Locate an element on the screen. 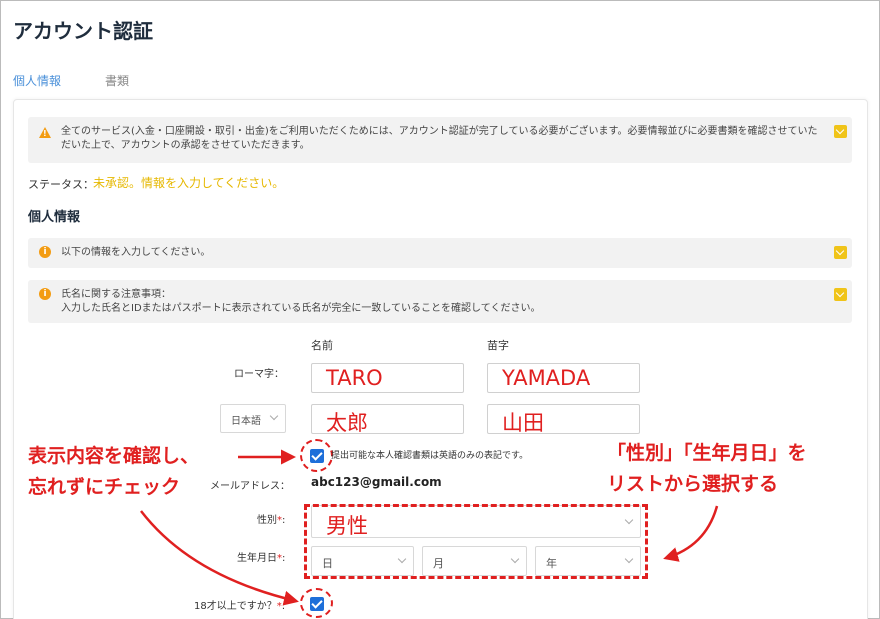 The image size is (880, 619). arrow-to-dob-box is located at coordinates (691, 533).